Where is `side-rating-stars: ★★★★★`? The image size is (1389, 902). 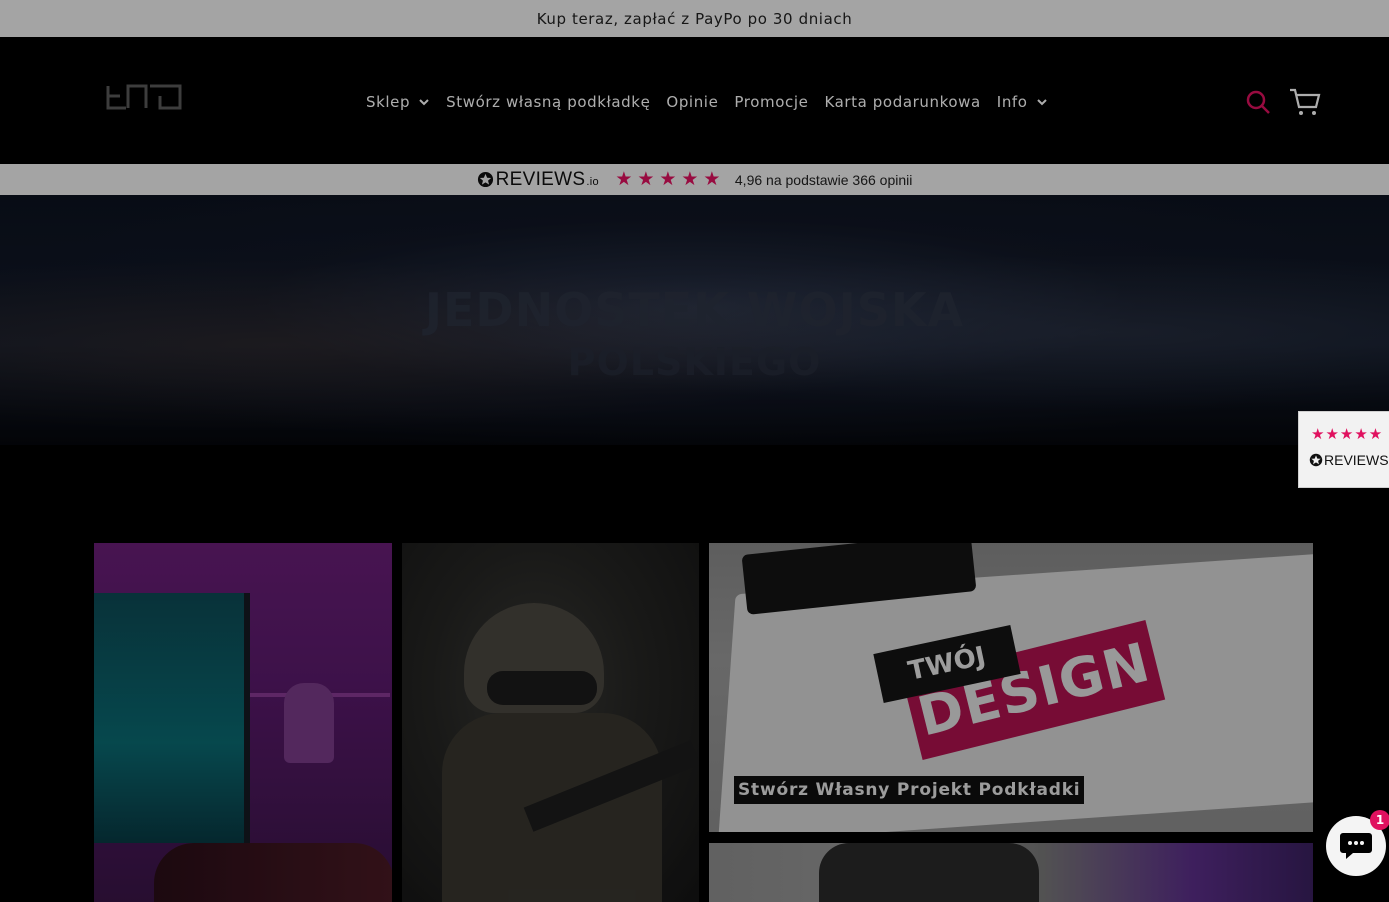 side-rating-stars: ★★★★★ is located at coordinates (1347, 434).